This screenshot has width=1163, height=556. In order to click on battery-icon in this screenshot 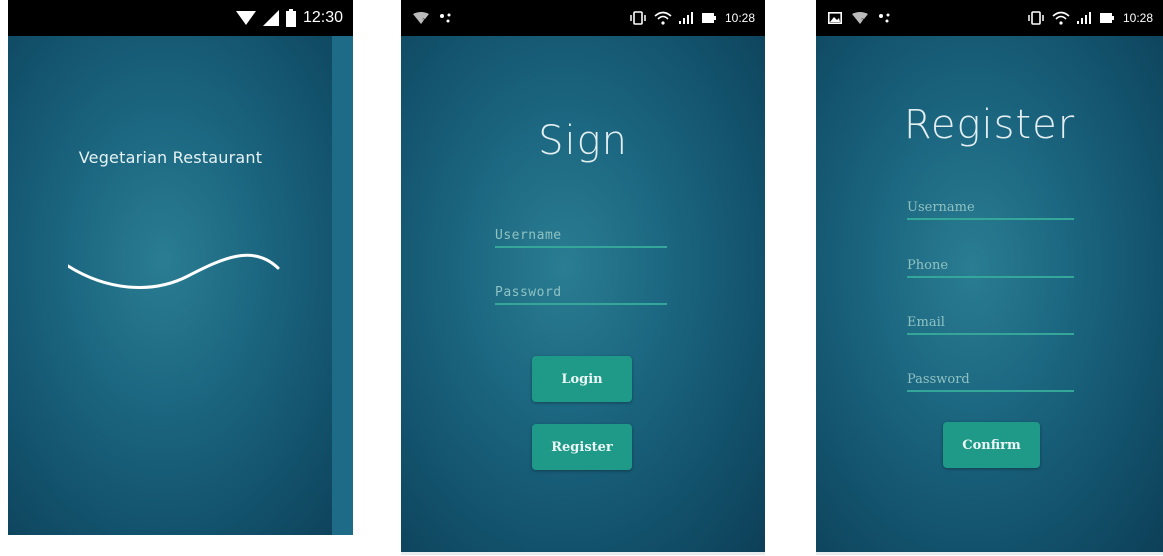, I will do `click(290, 18)`.